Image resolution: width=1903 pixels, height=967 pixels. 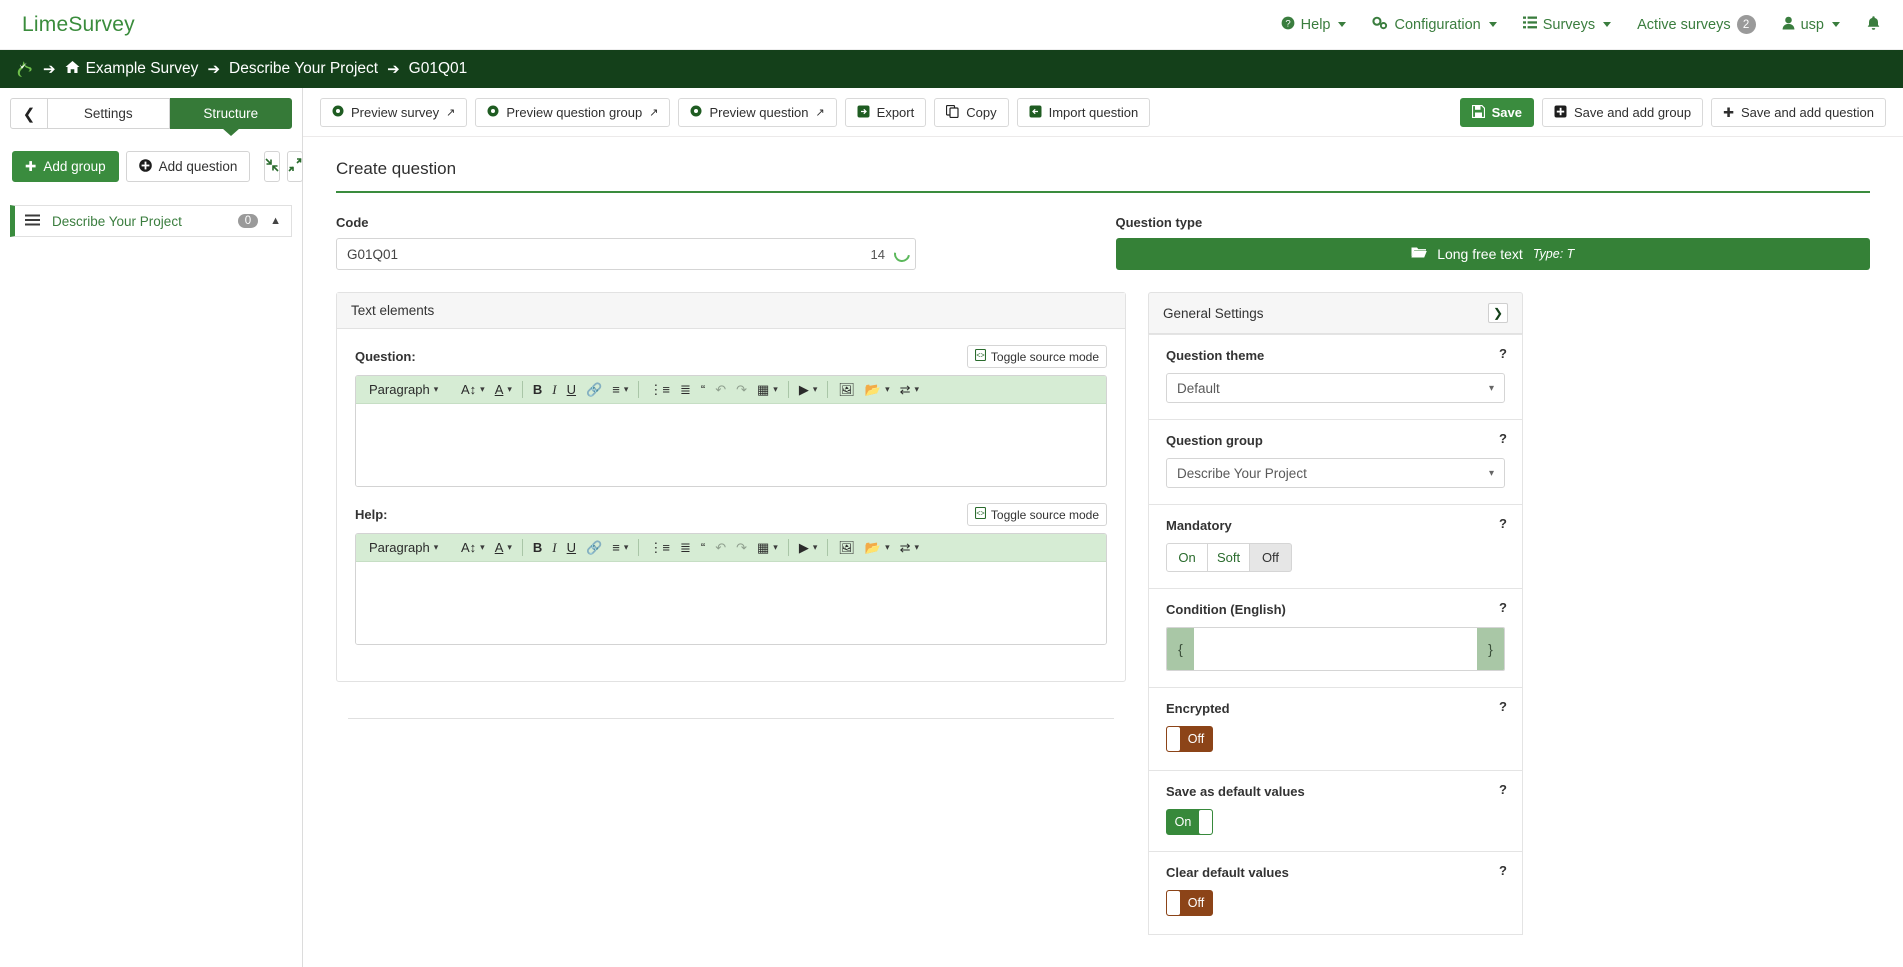 What do you see at coordinates (1434, 25) in the screenshot?
I see `nav-configuration: Configuration` at bounding box center [1434, 25].